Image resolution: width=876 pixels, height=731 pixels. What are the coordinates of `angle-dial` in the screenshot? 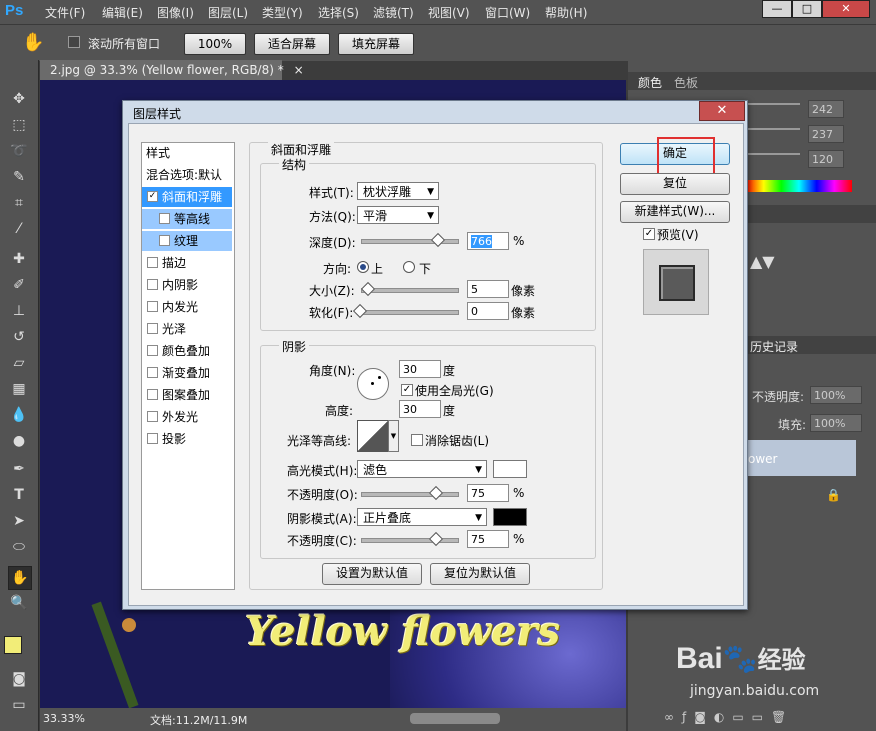 It's located at (373, 384).